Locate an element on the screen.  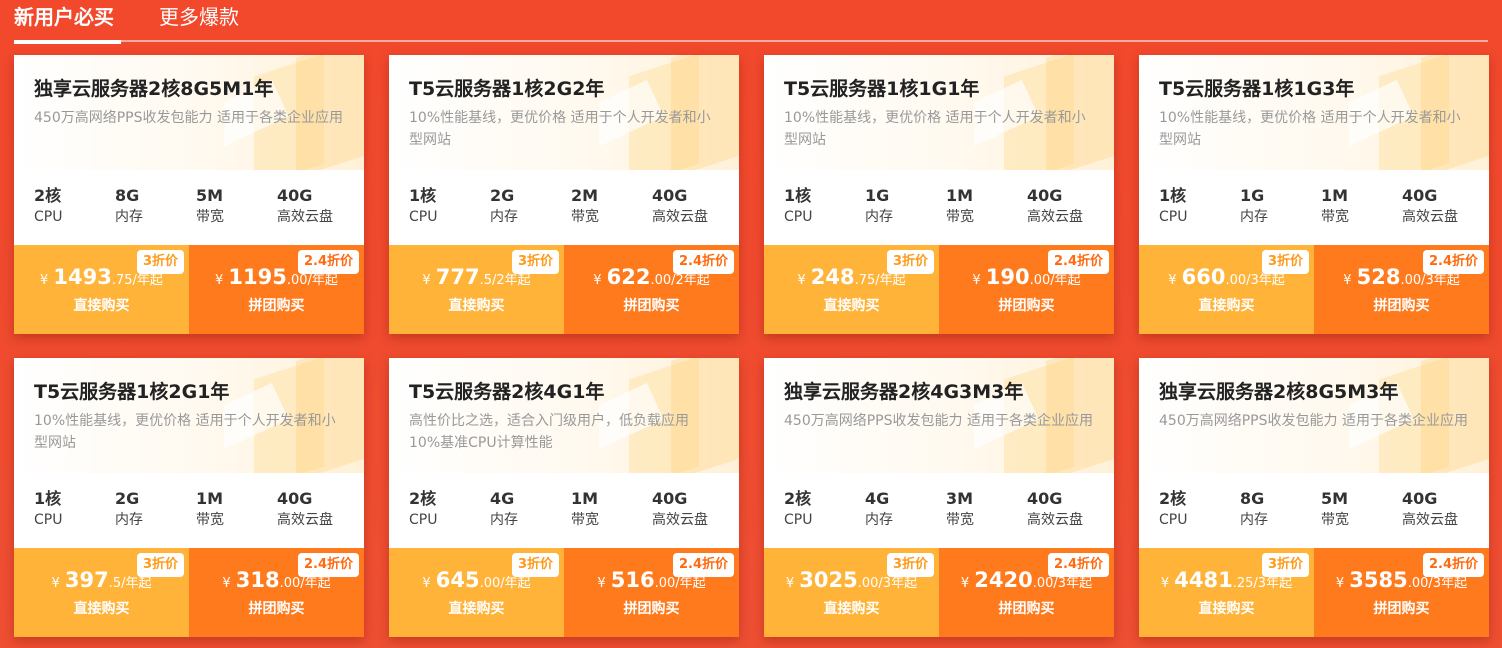
spec-value: 4G is located at coordinates (502, 498).